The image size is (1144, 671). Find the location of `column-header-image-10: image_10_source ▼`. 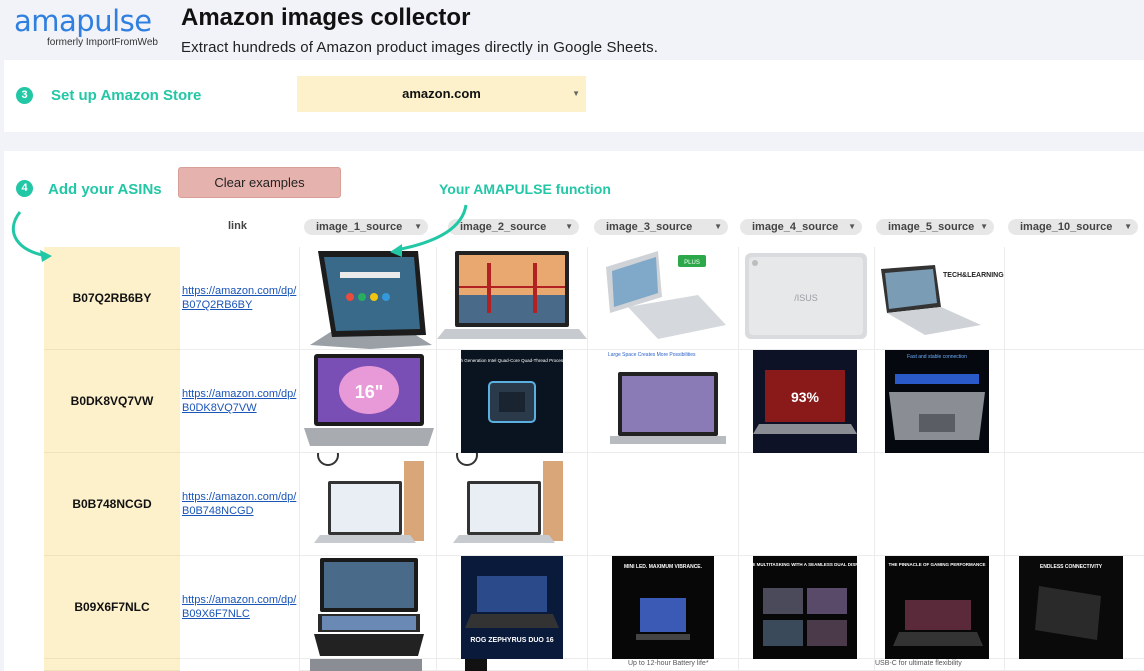

column-header-image-10: image_10_source ▼ is located at coordinates (1073, 227).